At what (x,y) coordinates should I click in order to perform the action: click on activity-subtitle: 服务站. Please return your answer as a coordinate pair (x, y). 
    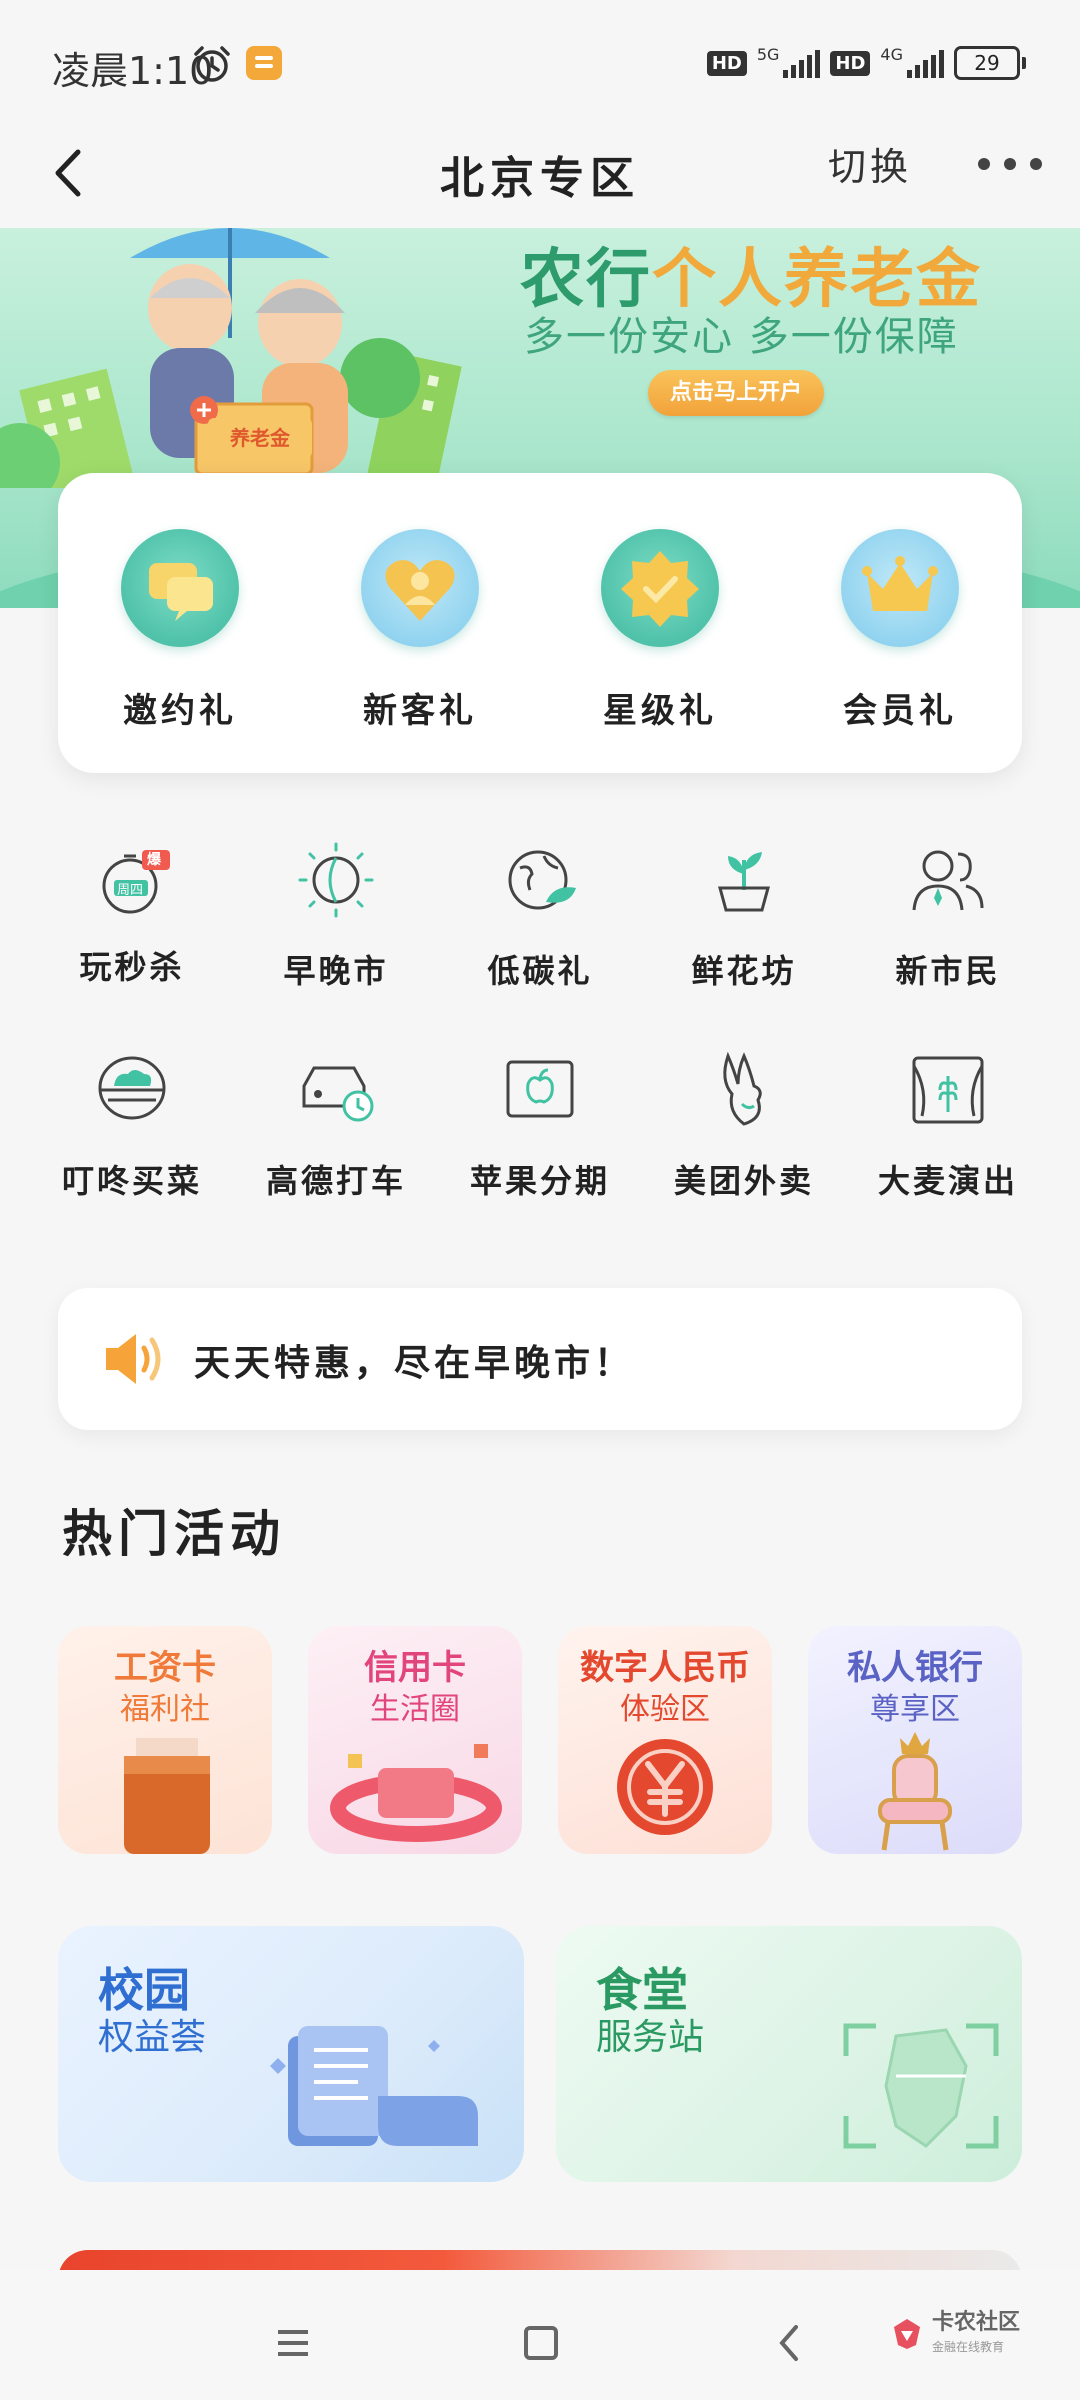
    Looking at the image, I should click on (650, 2037).